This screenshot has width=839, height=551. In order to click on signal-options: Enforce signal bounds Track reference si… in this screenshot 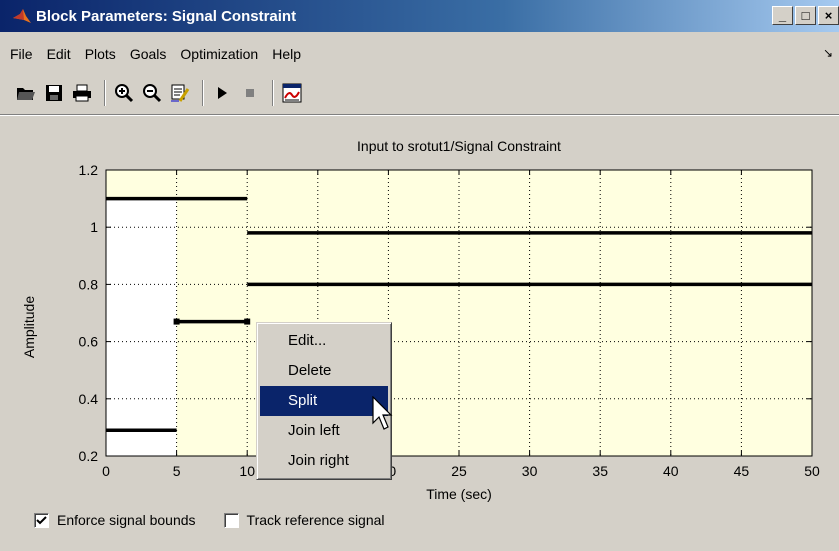, I will do `click(223, 520)`.